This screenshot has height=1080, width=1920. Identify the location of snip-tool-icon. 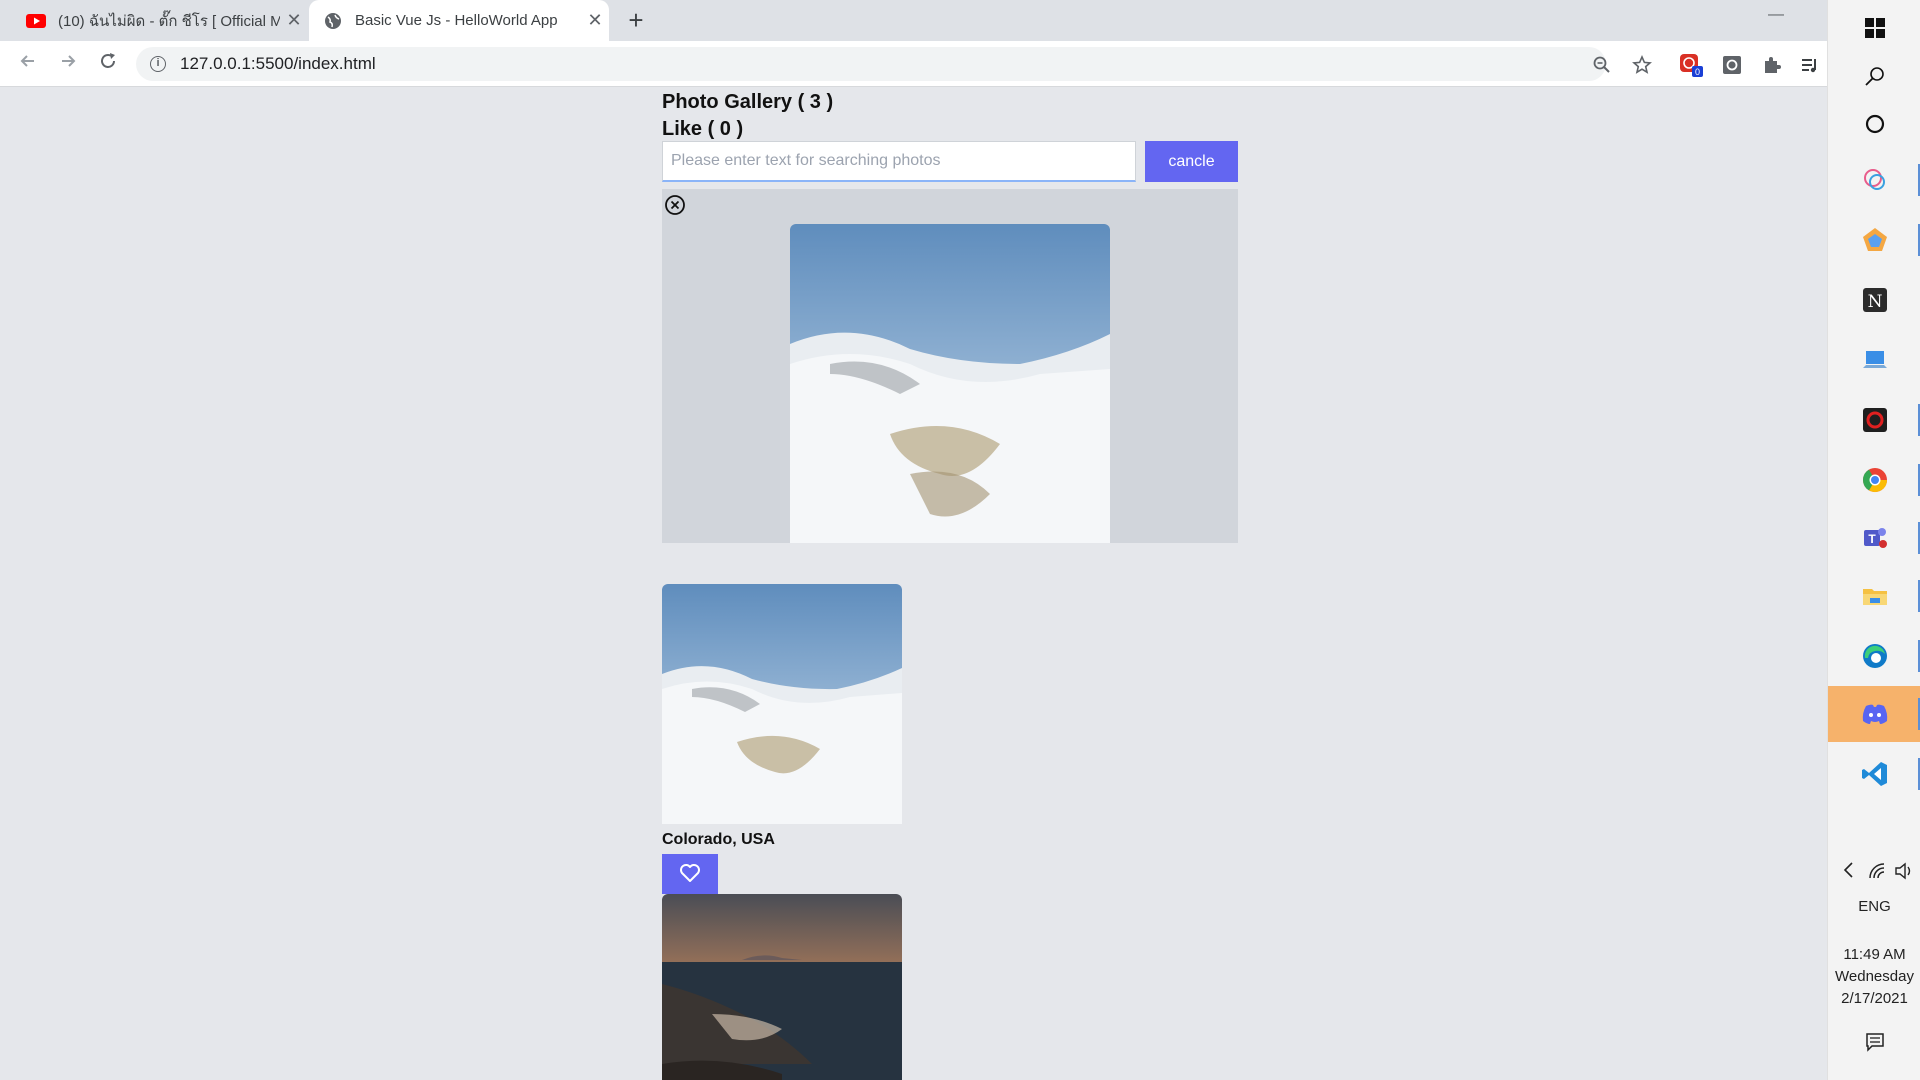
(1874, 180).